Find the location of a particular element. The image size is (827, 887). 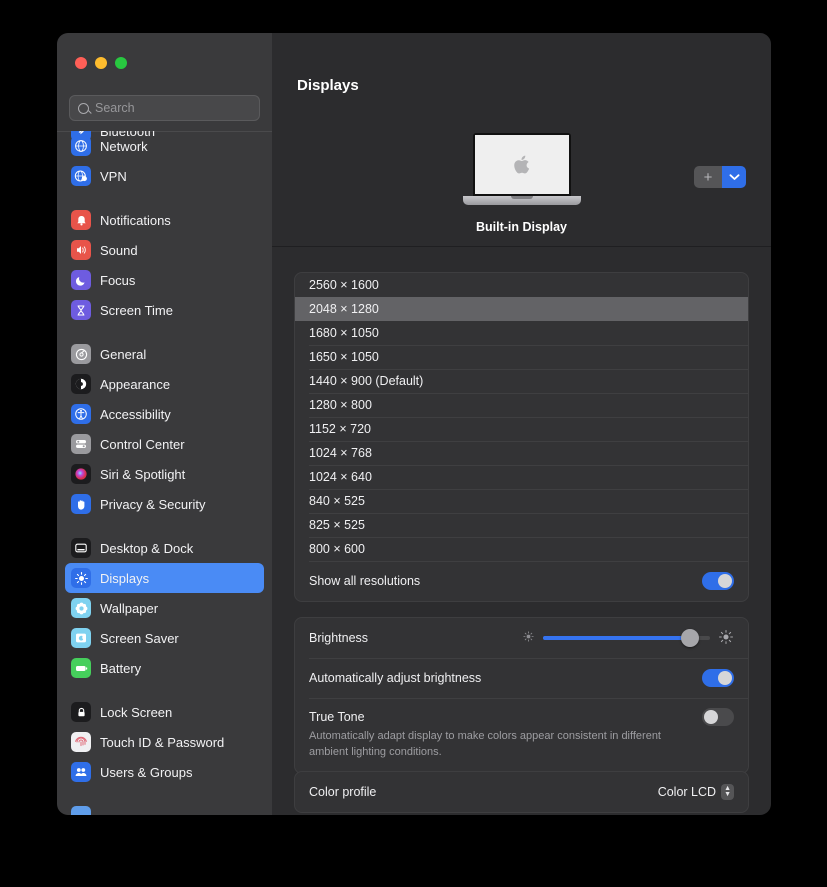

sidebar-item-general: General is located at coordinates (164, 354).